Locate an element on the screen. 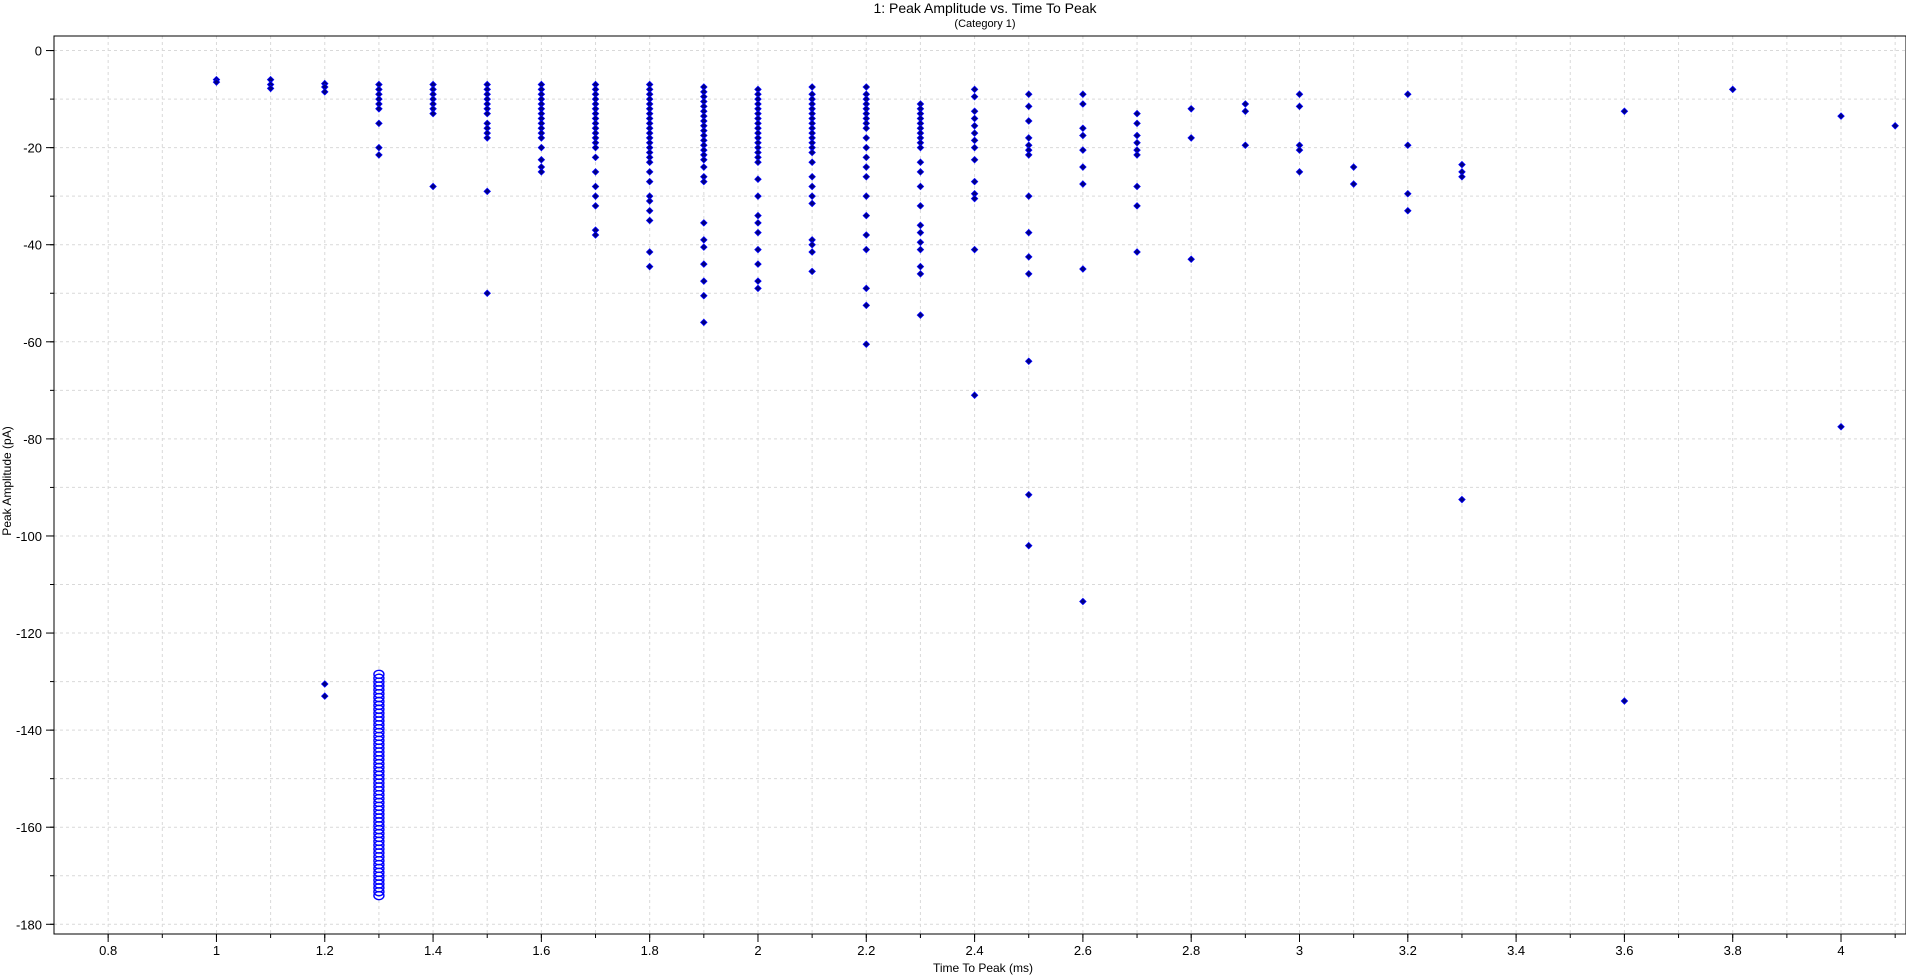  chart-subtitle: (Category 1) is located at coordinates (984, 24).